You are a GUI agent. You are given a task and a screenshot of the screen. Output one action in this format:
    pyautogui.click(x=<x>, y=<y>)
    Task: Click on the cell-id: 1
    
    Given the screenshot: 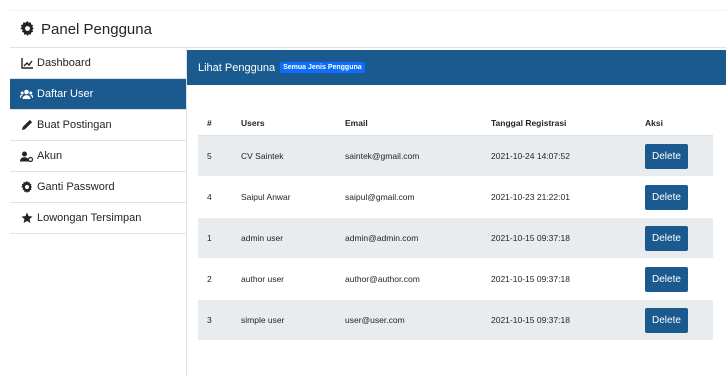 What is the action you would take?
    pyautogui.click(x=215, y=238)
    